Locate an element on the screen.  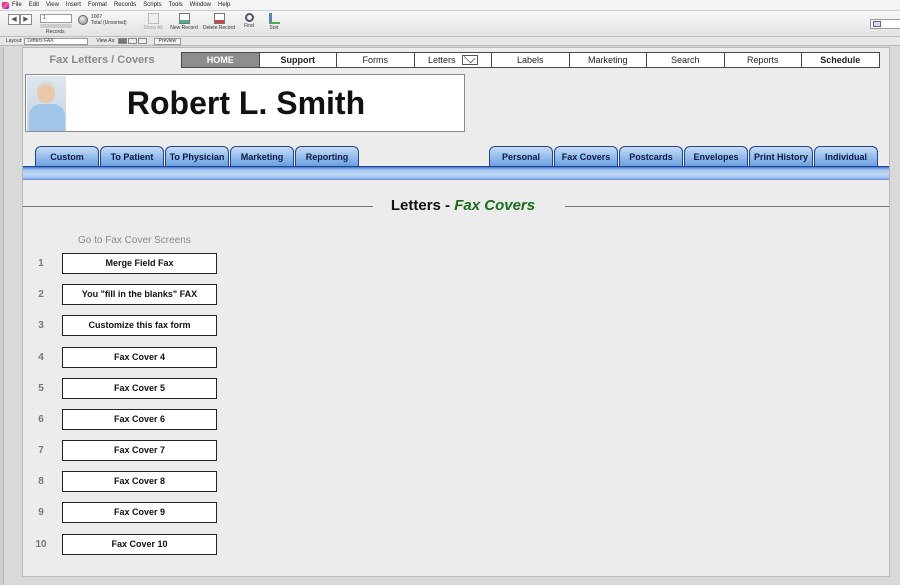
fax-cover-row: 7 Fax Cover 7 is located at coordinates (123, 450).